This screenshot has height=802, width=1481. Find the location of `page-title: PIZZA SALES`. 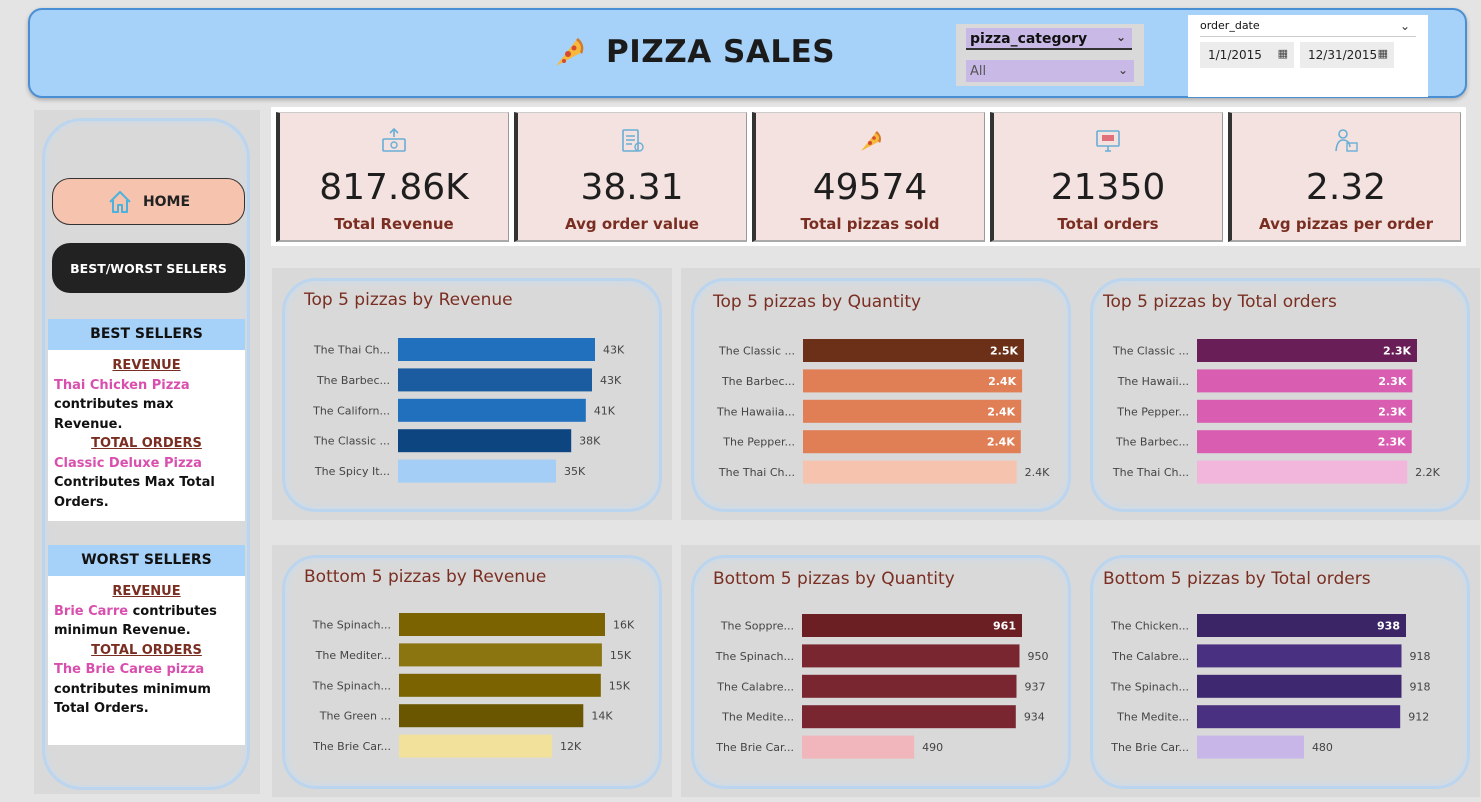

page-title: PIZZA SALES is located at coordinates (721, 52).